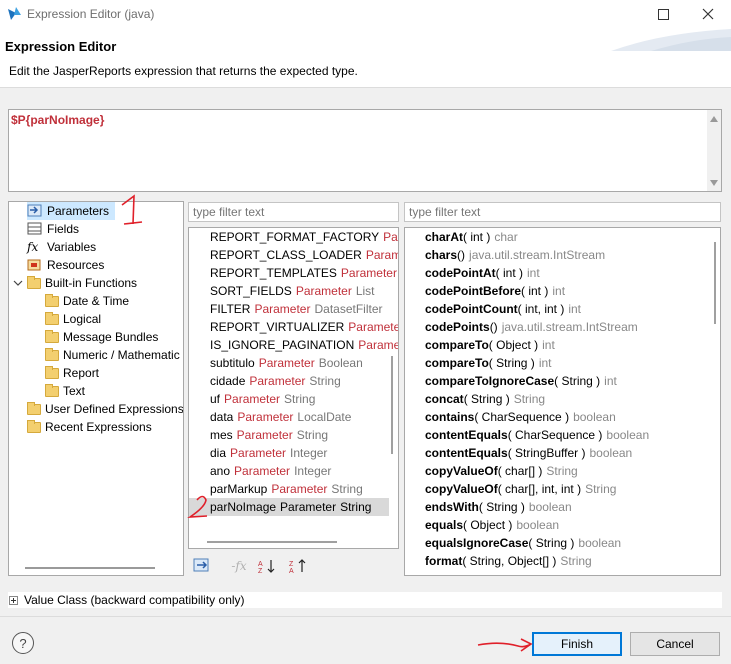 This screenshot has width=731, height=664. Describe the element at coordinates (53, 229) in the screenshot. I see `tree-item-fields: Fields` at that location.